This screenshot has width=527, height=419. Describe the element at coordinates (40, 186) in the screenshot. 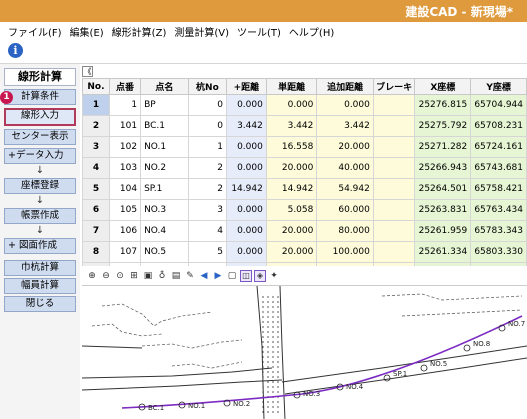

I see `coordinate-register-button: 座標登録` at that location.